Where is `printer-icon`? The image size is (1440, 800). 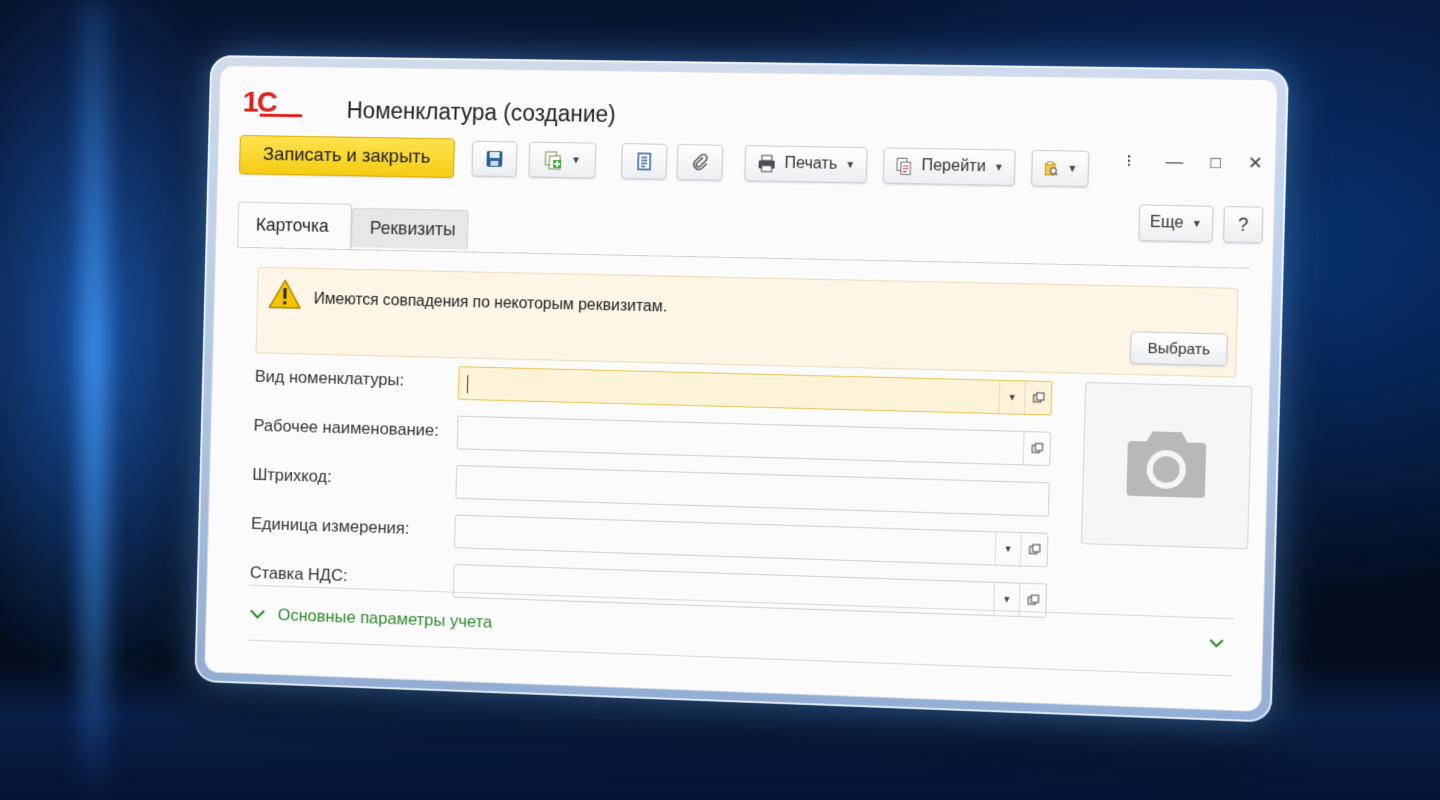 printer-icon is located at coordinates (766, 163).